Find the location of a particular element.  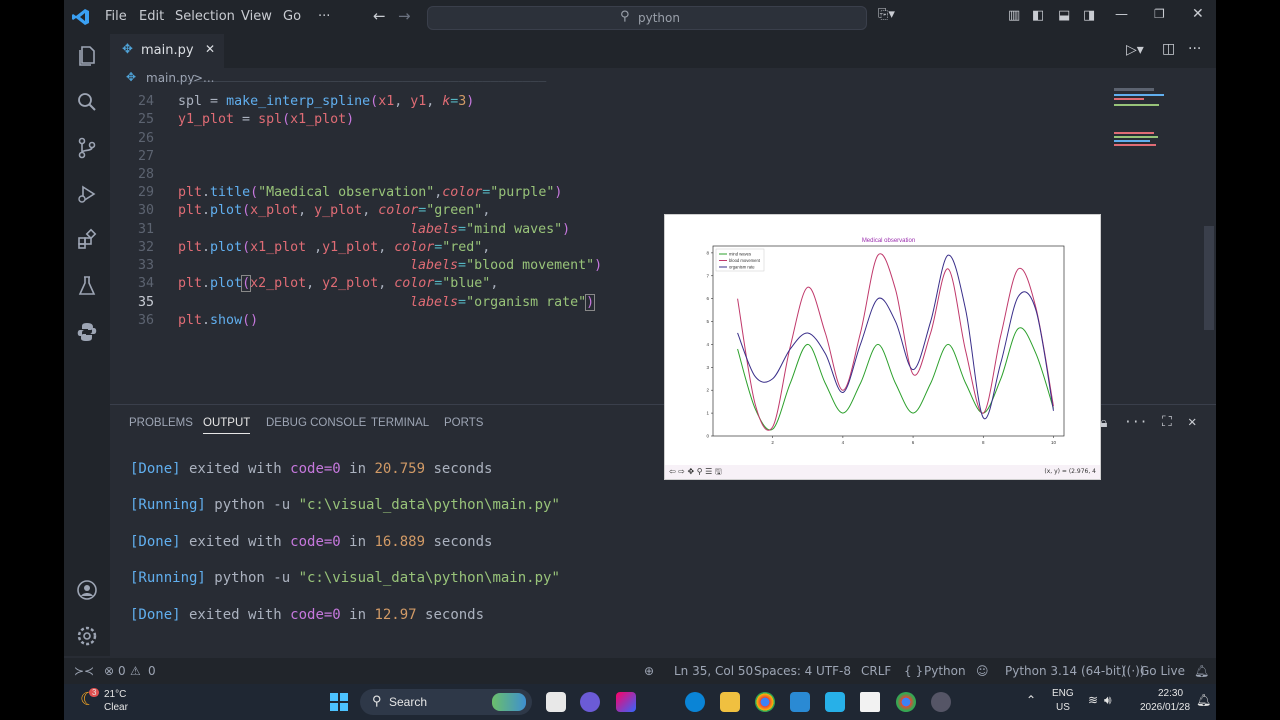

line-number: 27 is located at coordinates (145, 156).